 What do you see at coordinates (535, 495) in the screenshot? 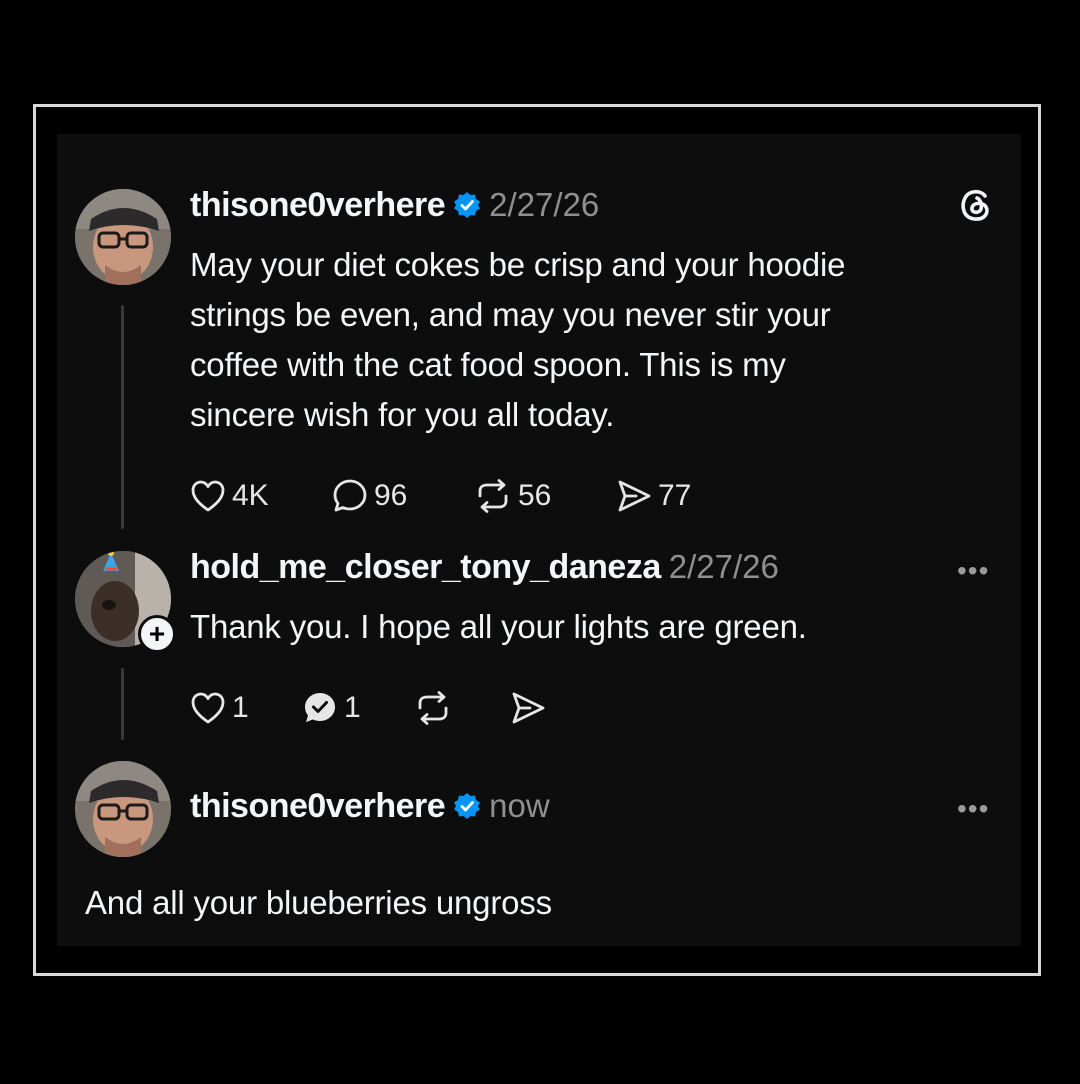
I see `repost-count: 56` at bounding box center [535, 495].